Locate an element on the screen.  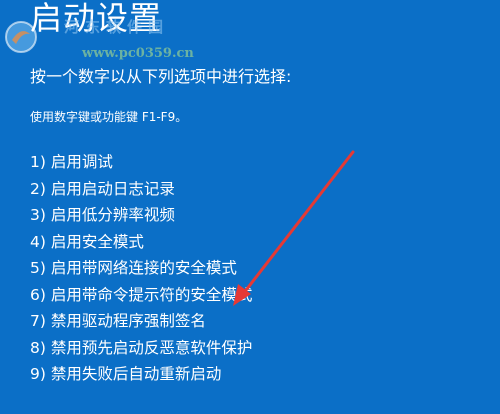
watermark-url: www.pc0359.cn is located at coordinates (138, 53).